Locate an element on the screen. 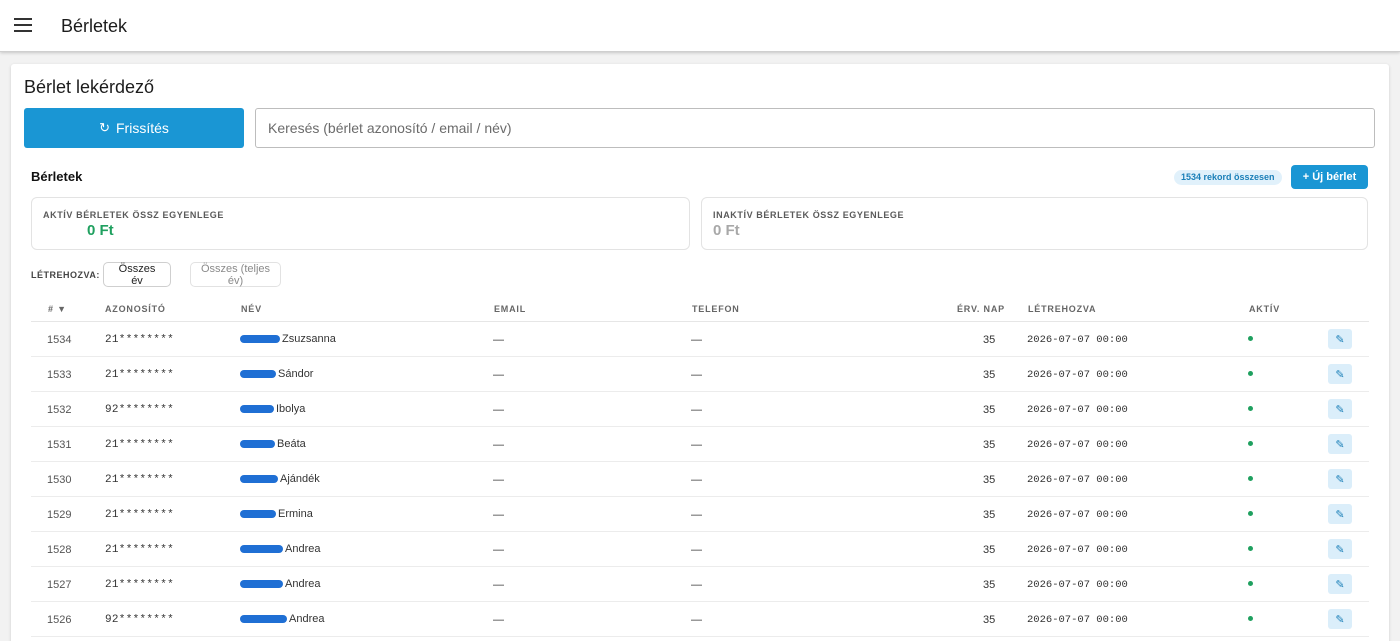  col-id: AZONOSÍTÓ is located at coordinates (135, 309).